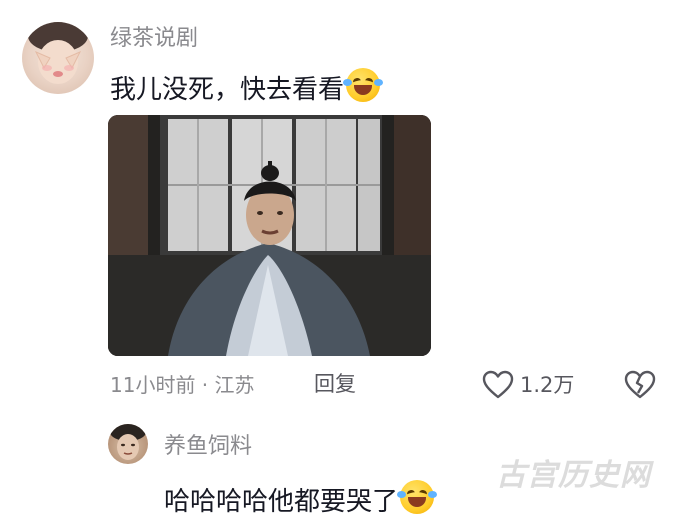 The image size is (692, 517). I want to click on reply-text: 哈哈哈哈他都要哭了, so click(301, 498).